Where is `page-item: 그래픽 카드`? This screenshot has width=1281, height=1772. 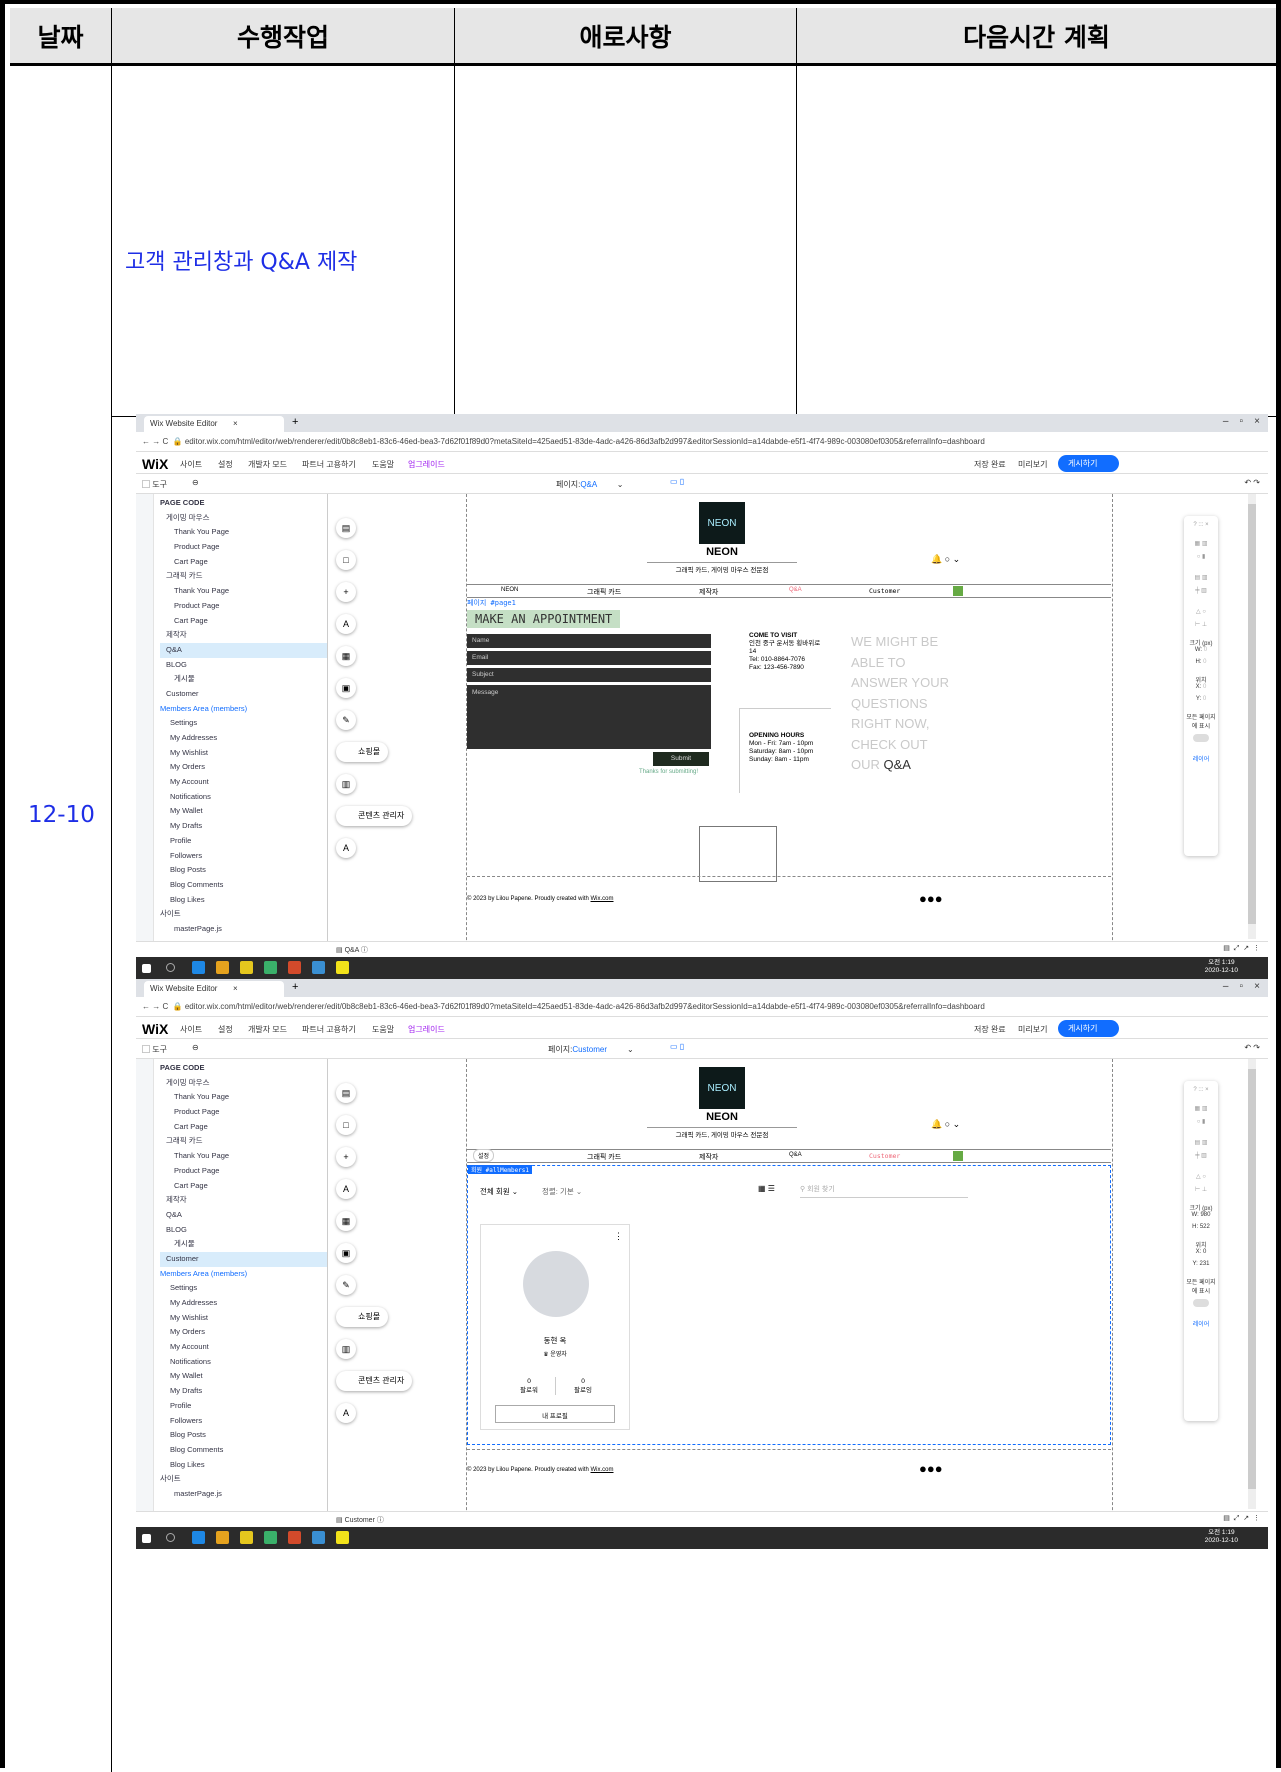
page-item: 그래픽 카드 is located at coordinates (243, 1141).